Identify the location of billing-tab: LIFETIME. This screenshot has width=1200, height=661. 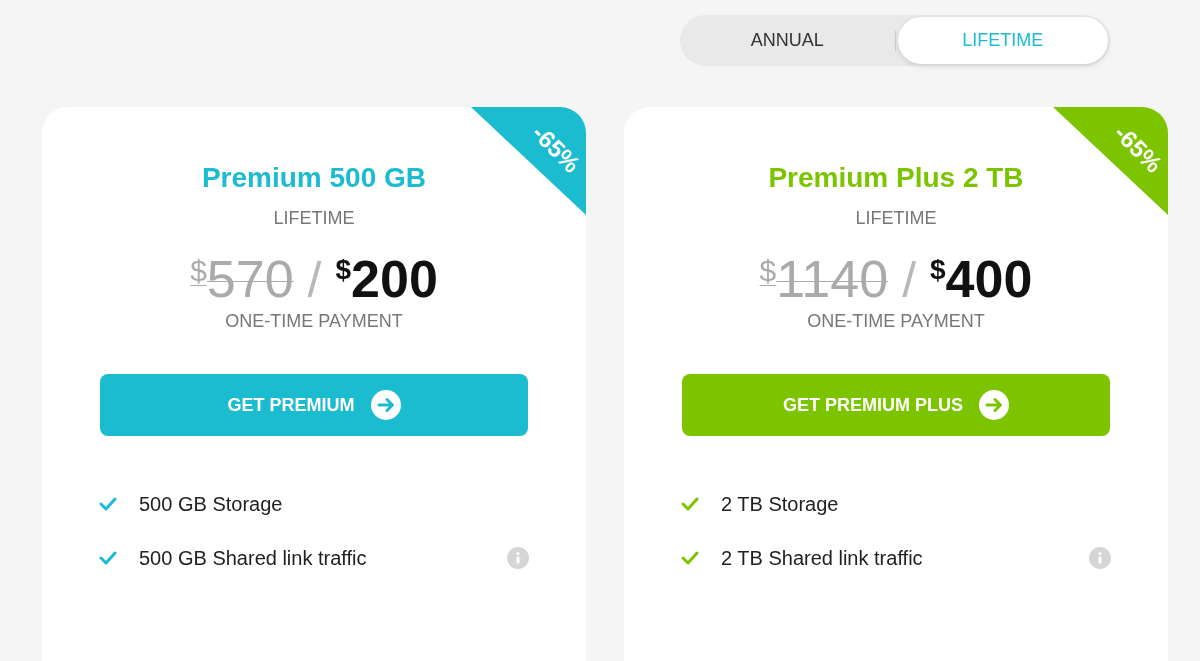
(1002, 40).